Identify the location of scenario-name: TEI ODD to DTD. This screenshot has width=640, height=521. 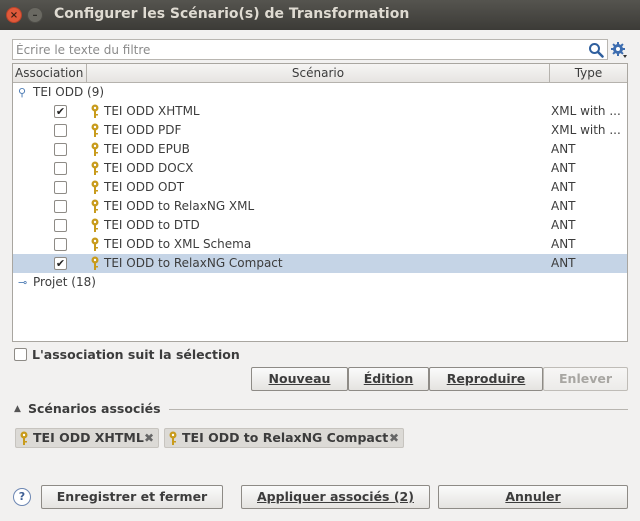
(152, 225).